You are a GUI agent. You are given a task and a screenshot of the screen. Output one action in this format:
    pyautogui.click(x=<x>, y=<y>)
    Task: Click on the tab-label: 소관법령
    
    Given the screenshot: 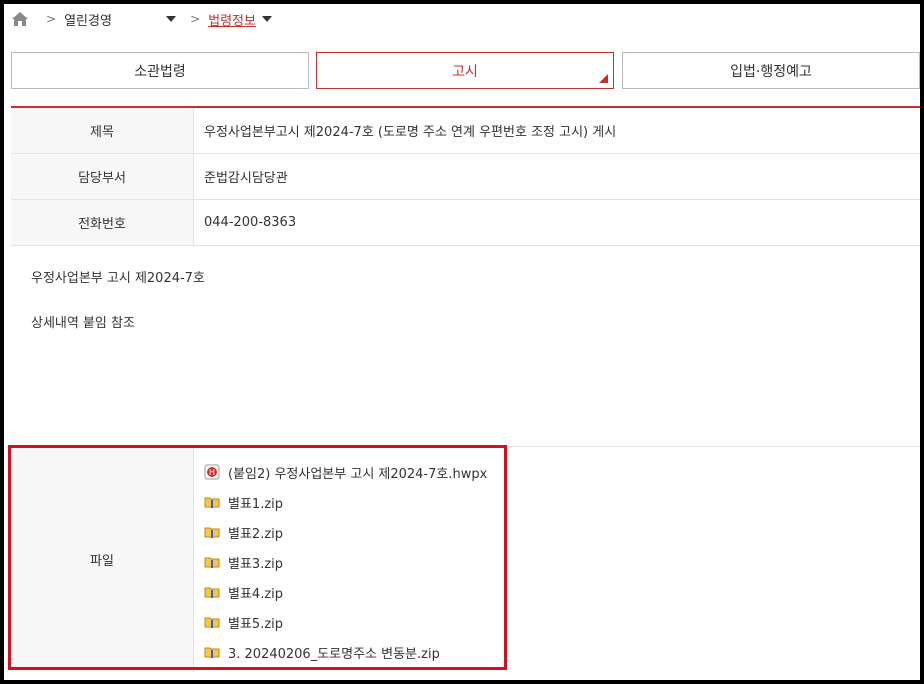 What is the action you would take?
    pyautogui.click(x=160, y=71)
    